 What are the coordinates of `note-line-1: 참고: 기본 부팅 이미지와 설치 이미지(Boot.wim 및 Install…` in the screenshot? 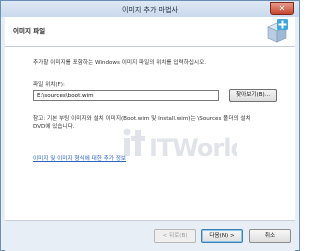 It's located at (142, 119).